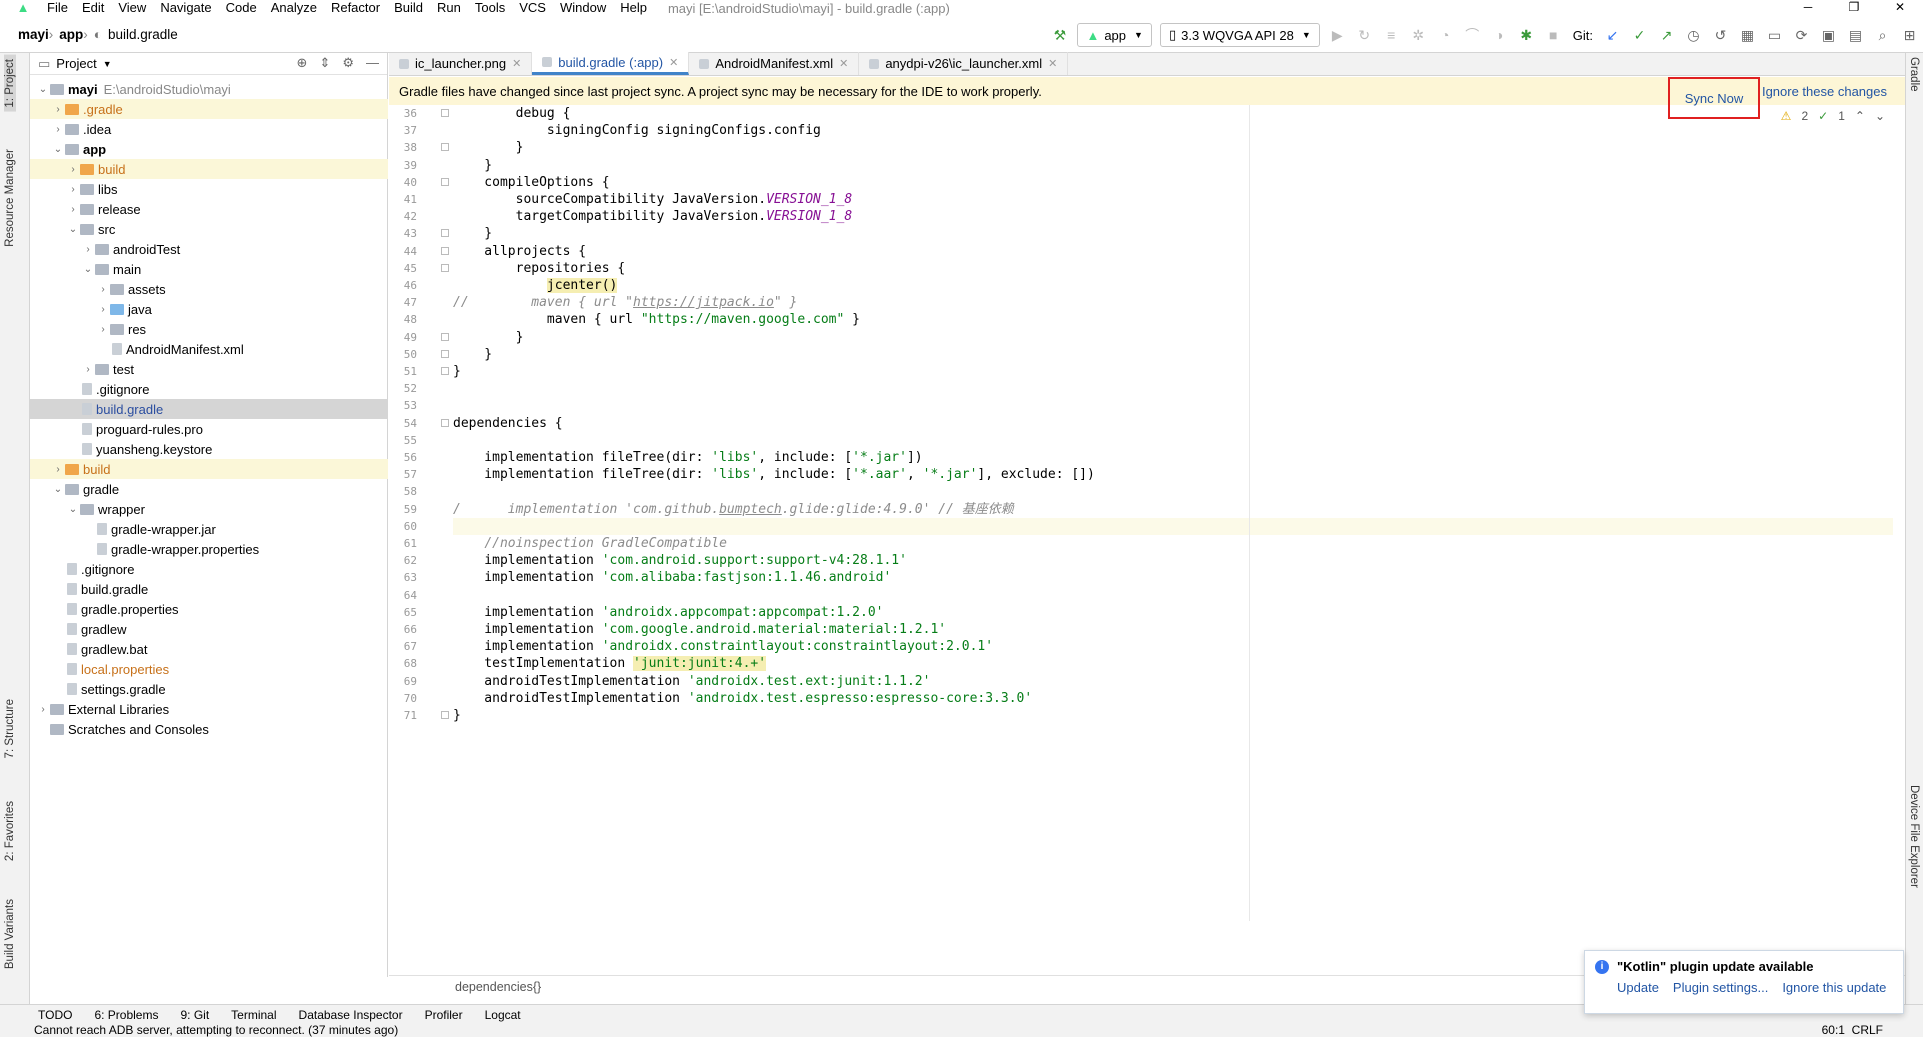 The width and height of the screenshot is (1923, 1037). What do you see at coordinates (1445, 35) in the screenshot?
I see `profile-icon: ◔` at bounding box center [1445, 35].